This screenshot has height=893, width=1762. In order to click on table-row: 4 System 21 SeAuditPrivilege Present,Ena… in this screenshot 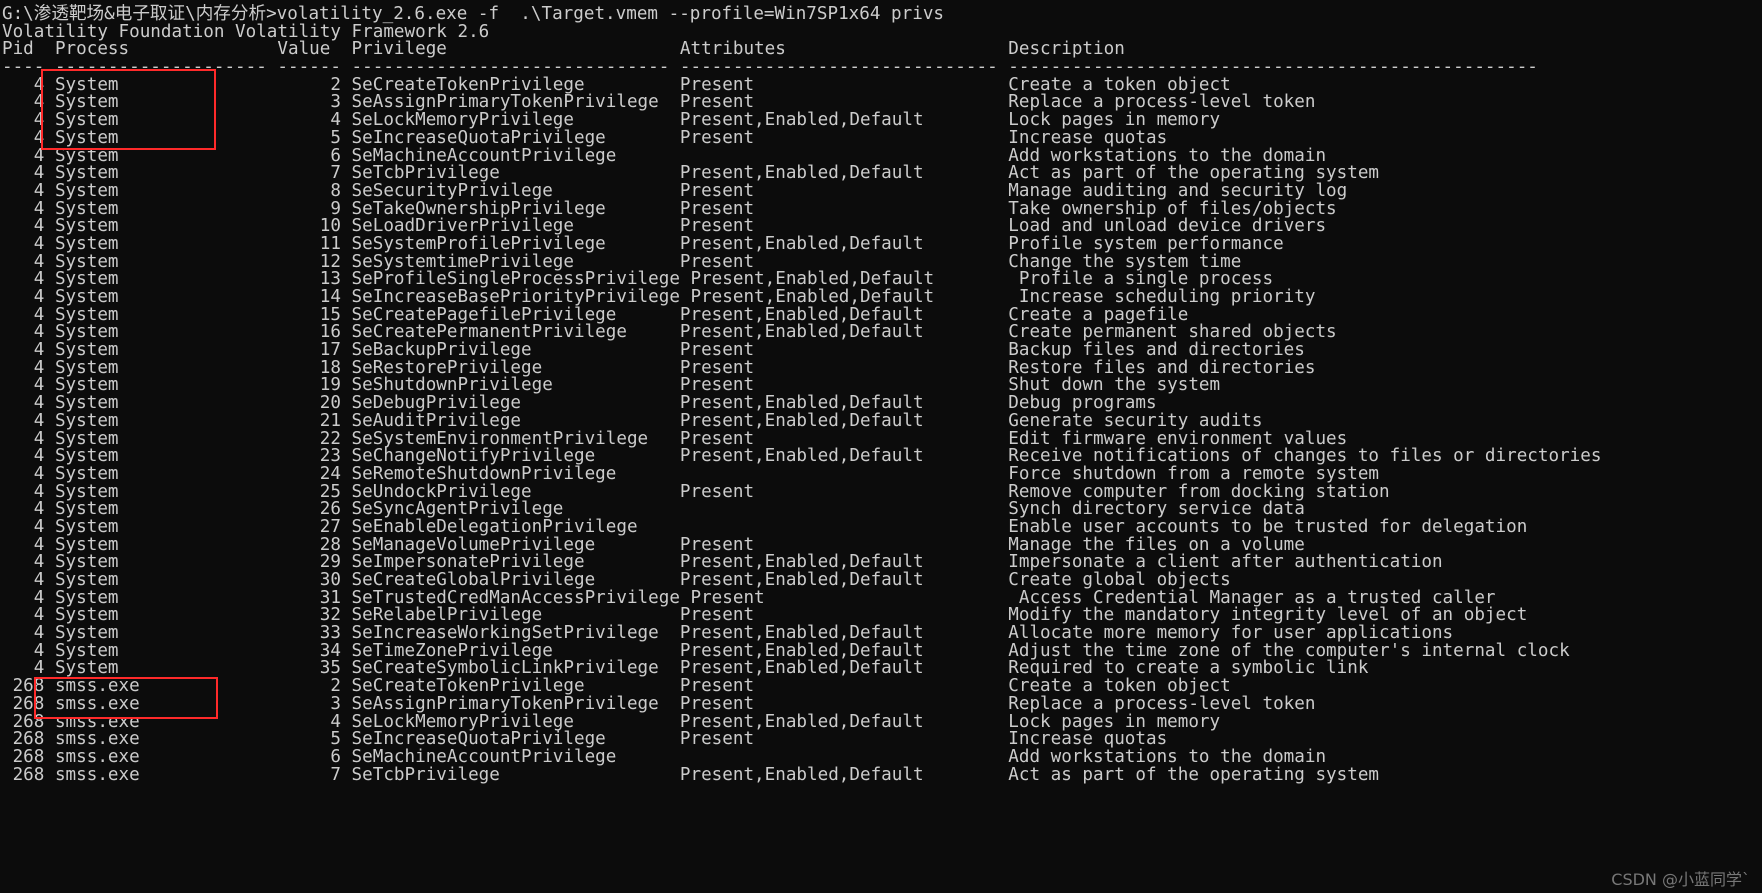, I will do `click(632, 420)`.